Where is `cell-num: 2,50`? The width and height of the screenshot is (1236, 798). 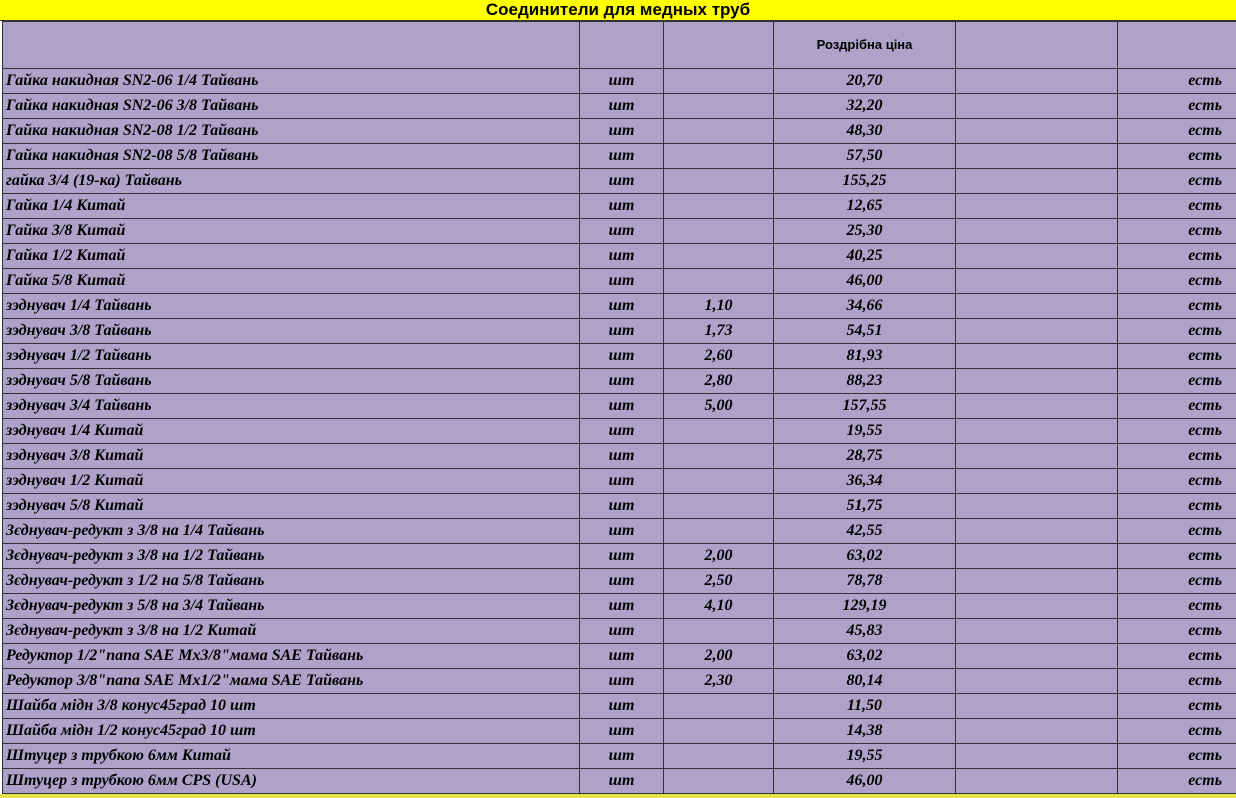 cell-num: 2,50 is located at coordinates (718, 581).